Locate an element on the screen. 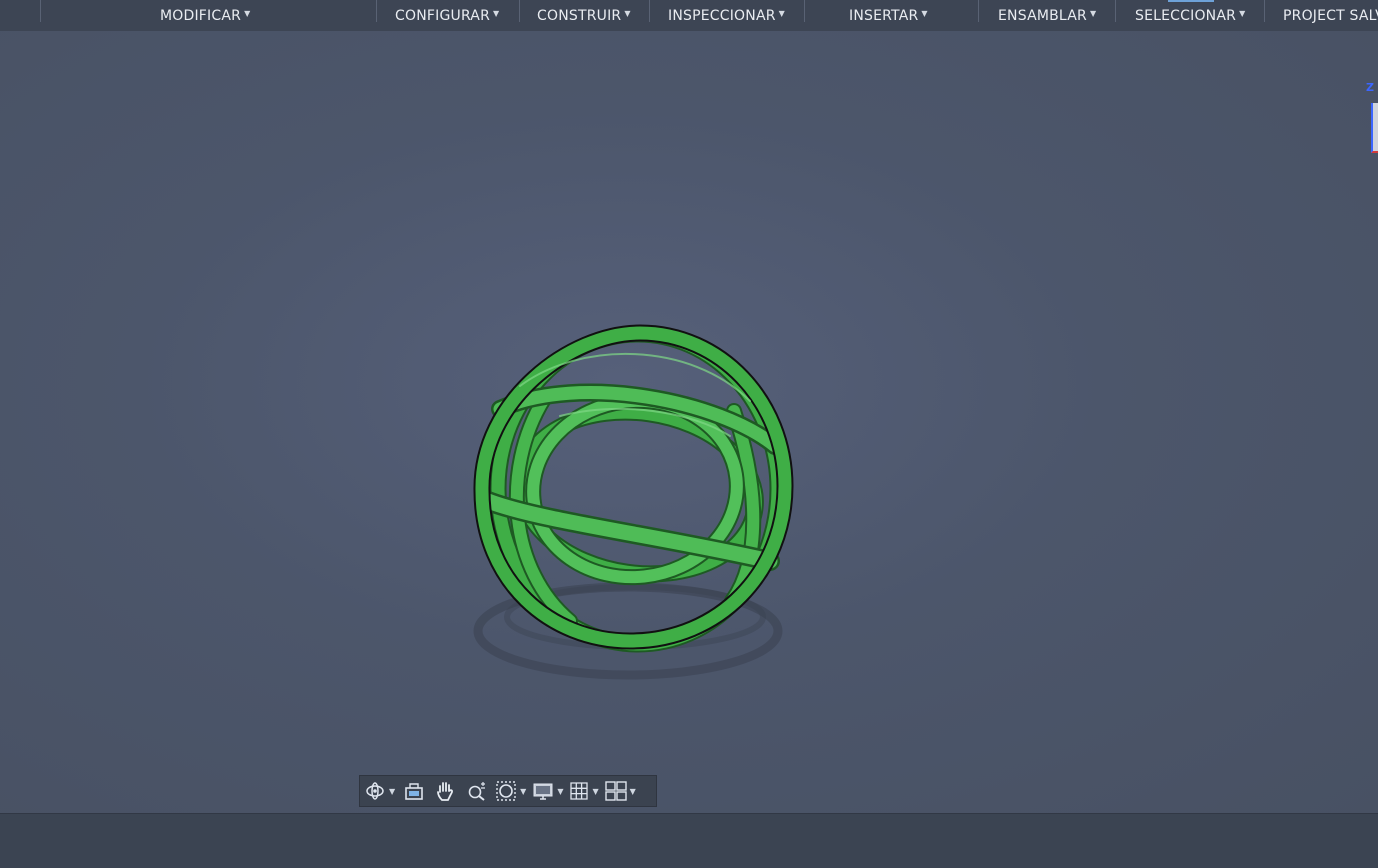  menu-insertar: INSERTAR ▼ is located at coordinates (888, 15).